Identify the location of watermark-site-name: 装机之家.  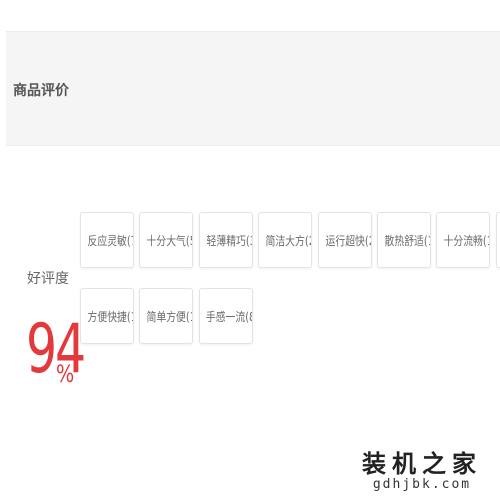
(422, 463).